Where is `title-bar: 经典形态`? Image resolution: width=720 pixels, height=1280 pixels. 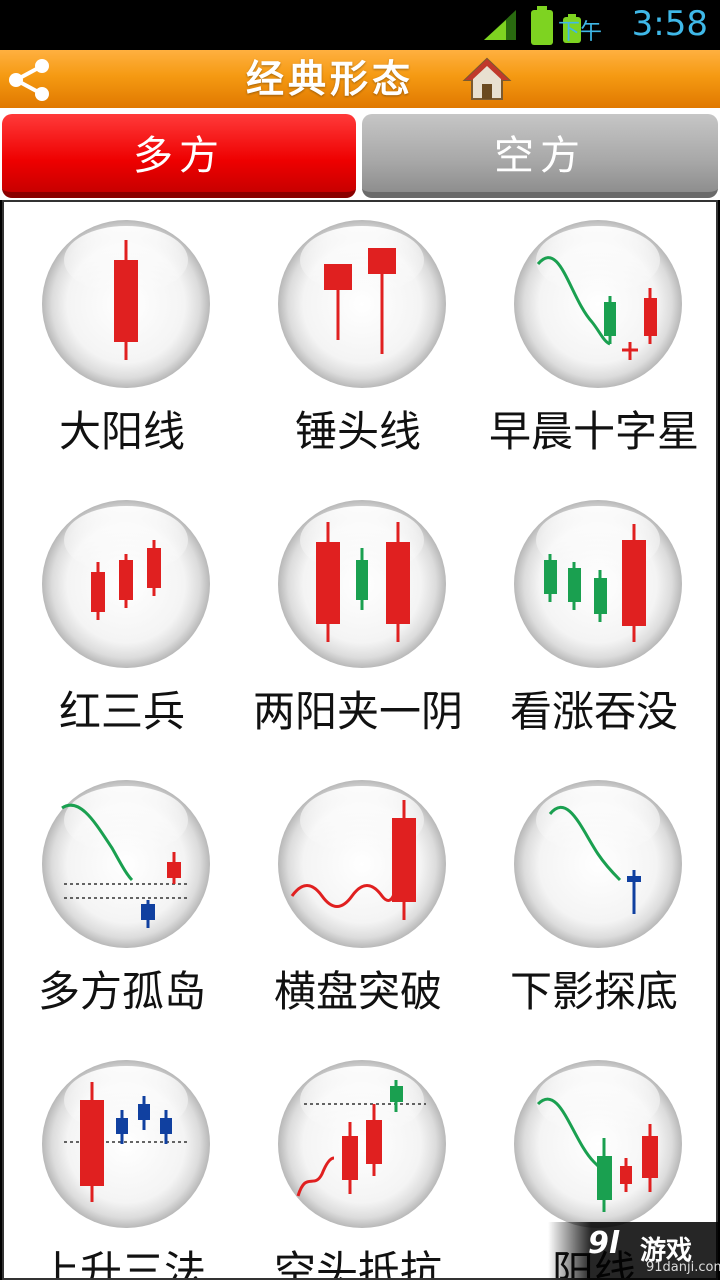
title-bar: 经典形态 is located at coordinates (360, 79).